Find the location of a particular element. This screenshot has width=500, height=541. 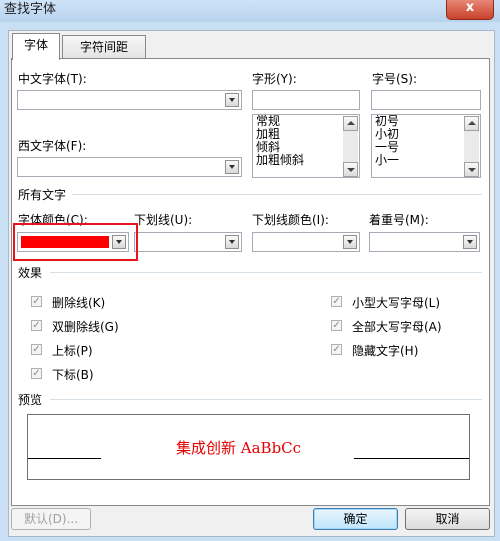

size-input is located at coordinates (426, 100).